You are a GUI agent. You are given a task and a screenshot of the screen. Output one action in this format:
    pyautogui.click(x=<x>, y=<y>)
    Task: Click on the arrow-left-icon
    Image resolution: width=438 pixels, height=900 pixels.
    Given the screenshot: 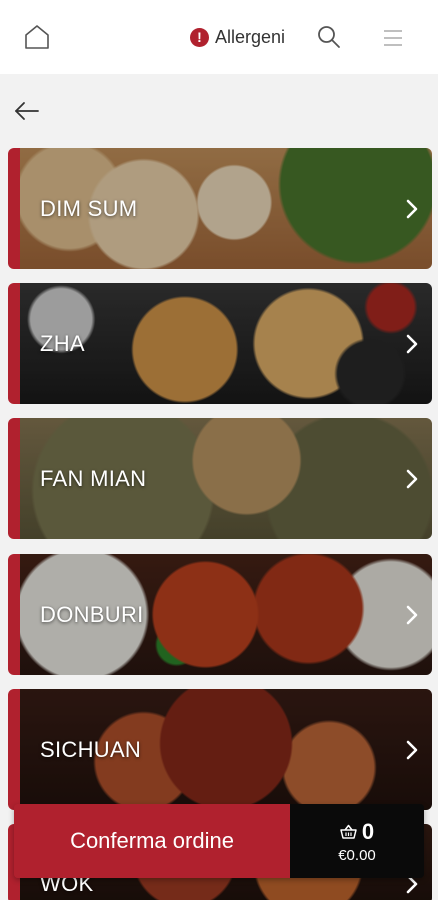 What is the action you would take?
    pyautogui.click(x=27, y=111)
    